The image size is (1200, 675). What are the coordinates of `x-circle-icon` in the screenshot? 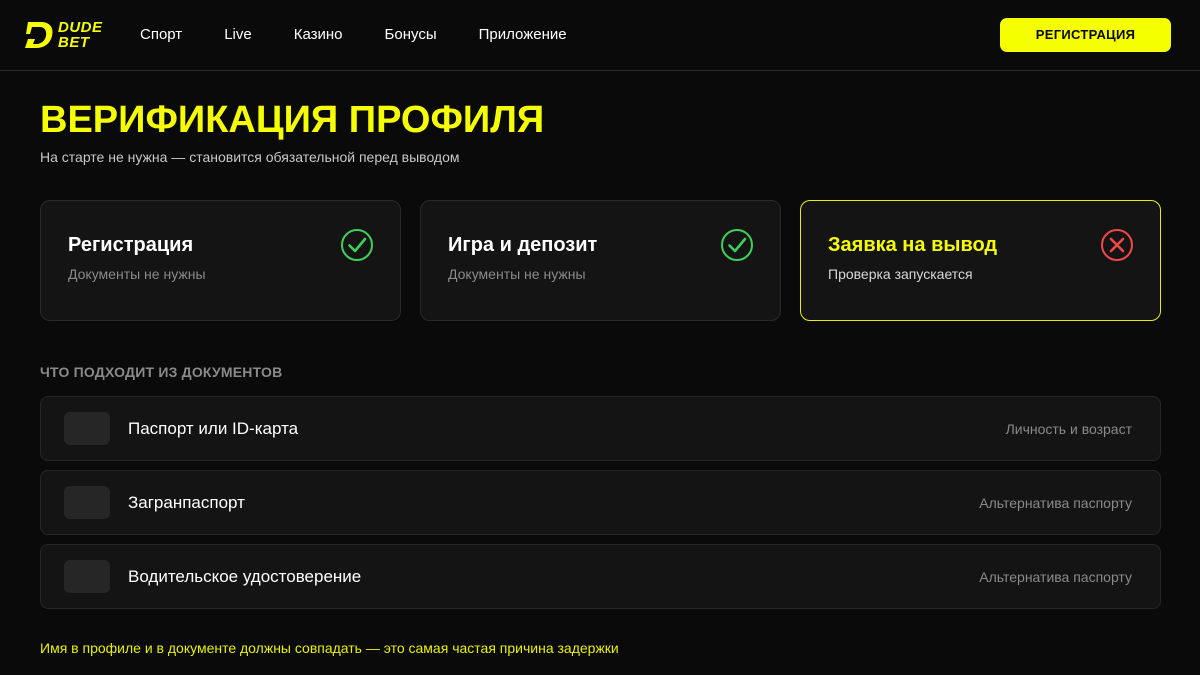 It's located at (1117, 245).